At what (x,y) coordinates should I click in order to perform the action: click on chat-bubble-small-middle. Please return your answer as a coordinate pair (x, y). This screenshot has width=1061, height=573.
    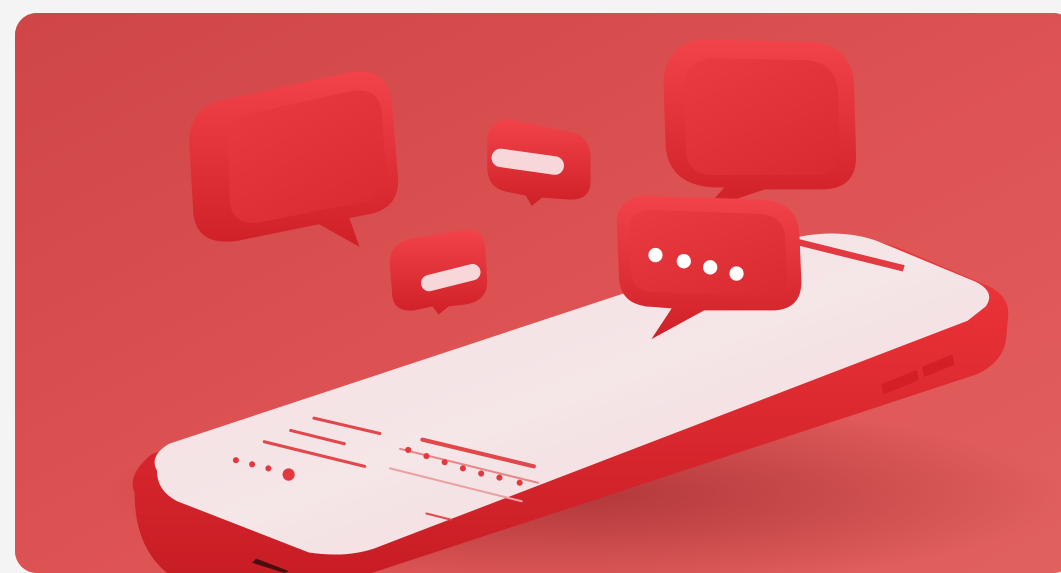
    Looking at the image, I should click on (438, 272).